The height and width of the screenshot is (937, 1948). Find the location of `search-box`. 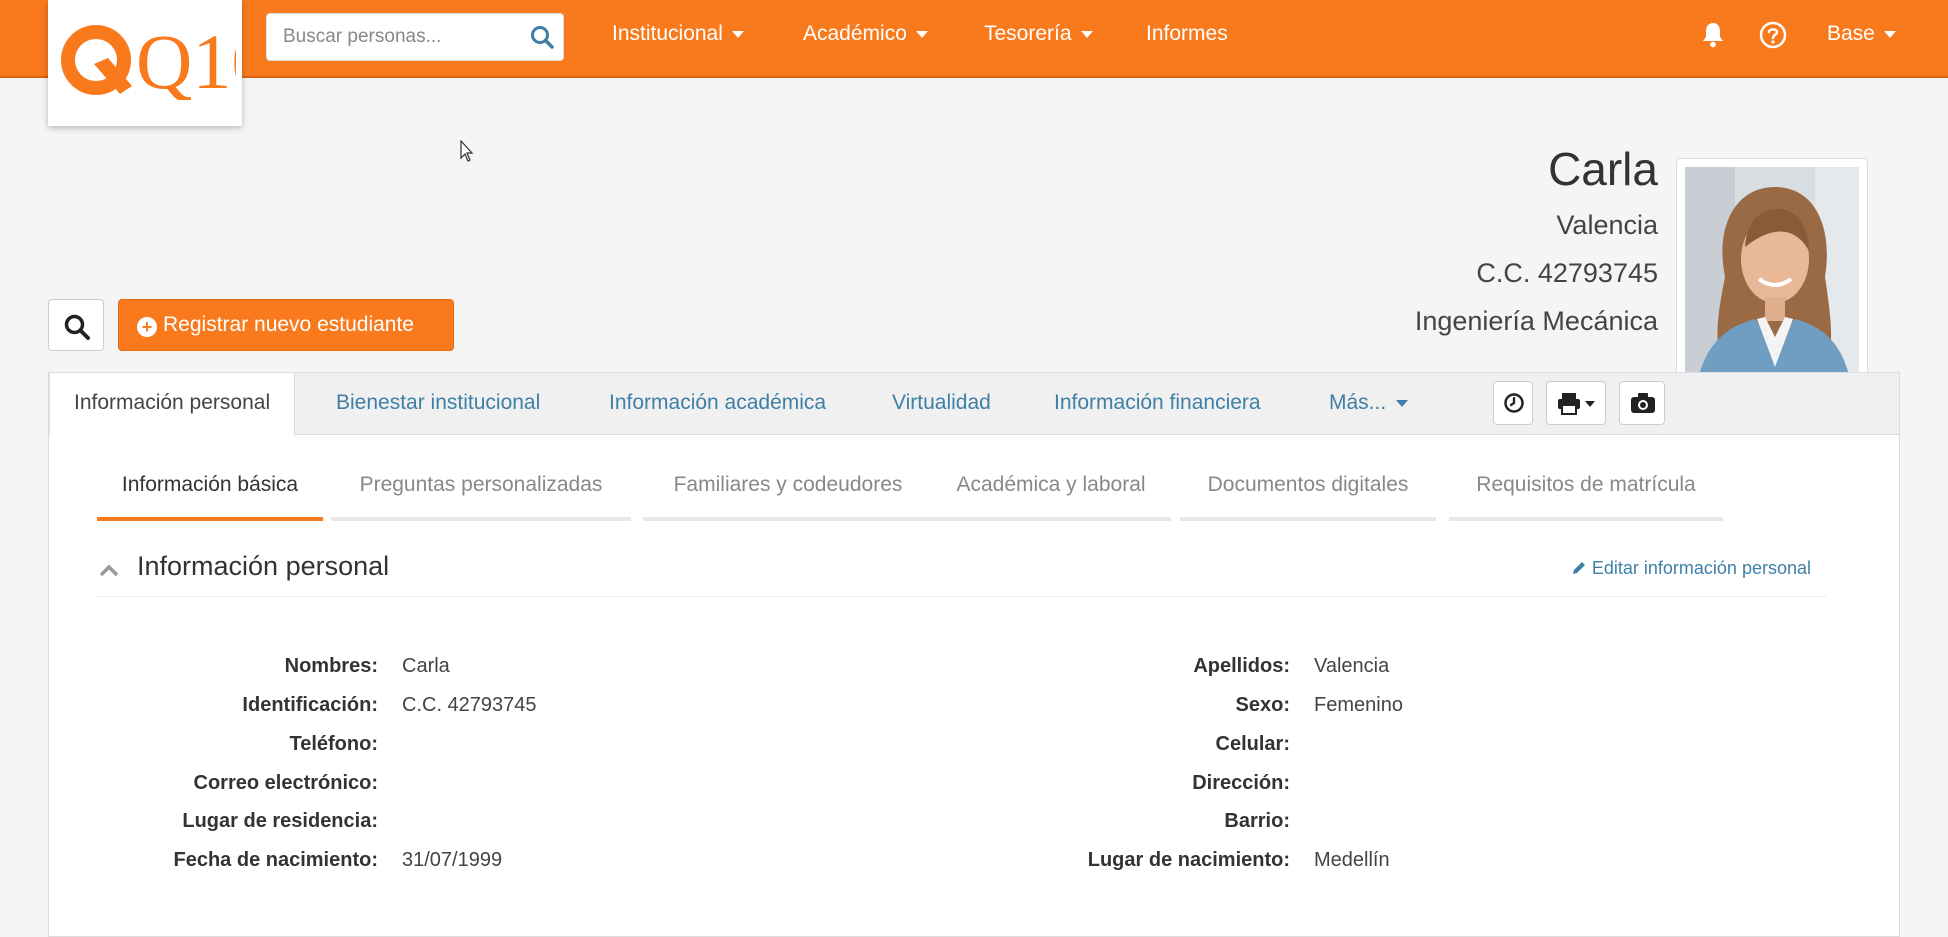

search-box is located at coordinates (415, 37).